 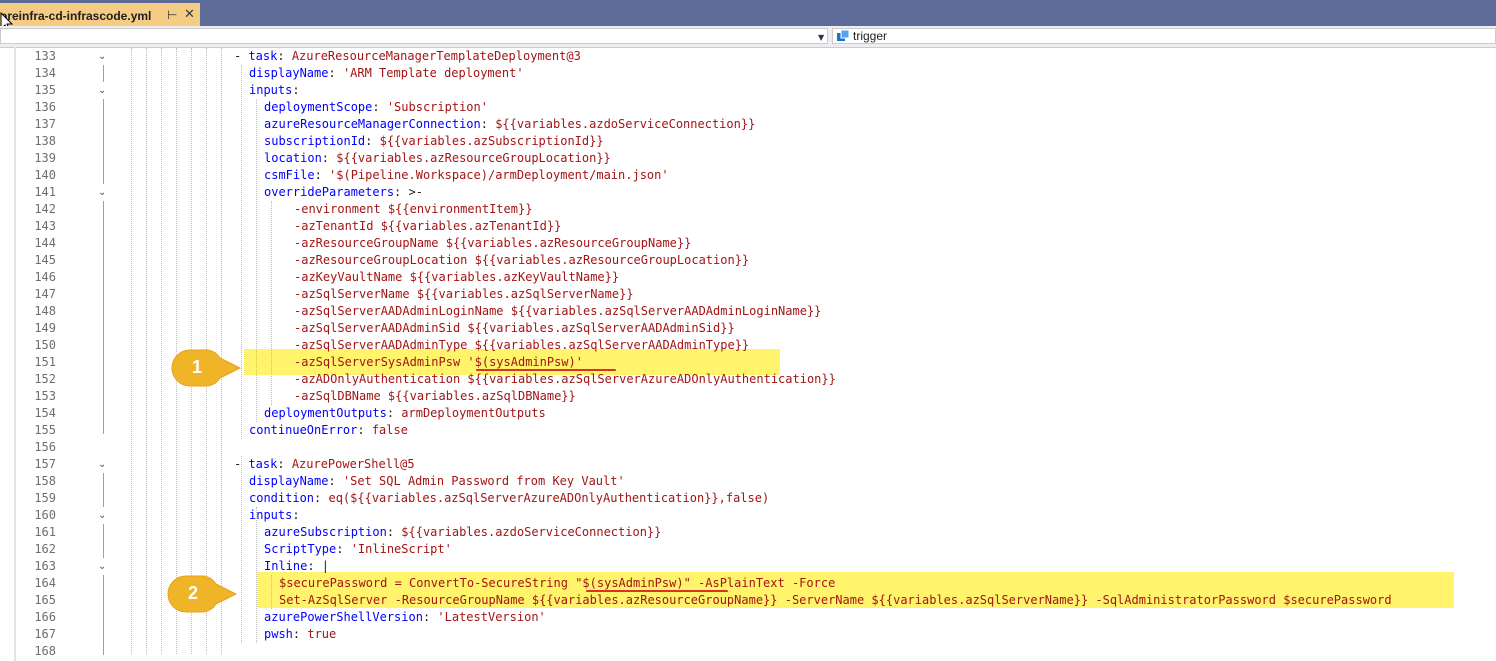 What do you see at coordinates (45, 141) in the screenshot?
I see `line-number: 138` at bounding box center [45, 141].